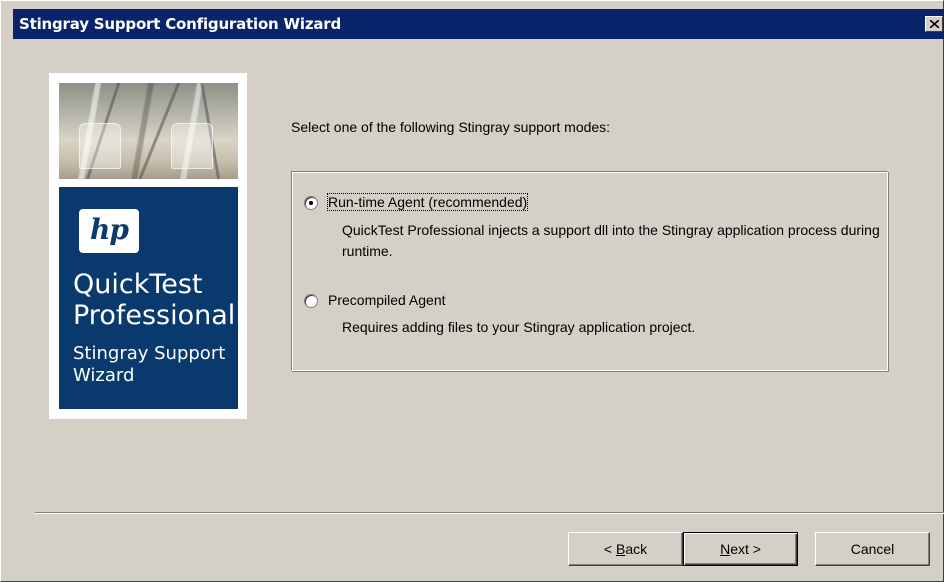 The width and height of the screenshot is (944, 582). What do you see at coordinates (620, 549) in the screenshot?
I see `back-button-mnemonic: B` at bounding box center [620, 549].